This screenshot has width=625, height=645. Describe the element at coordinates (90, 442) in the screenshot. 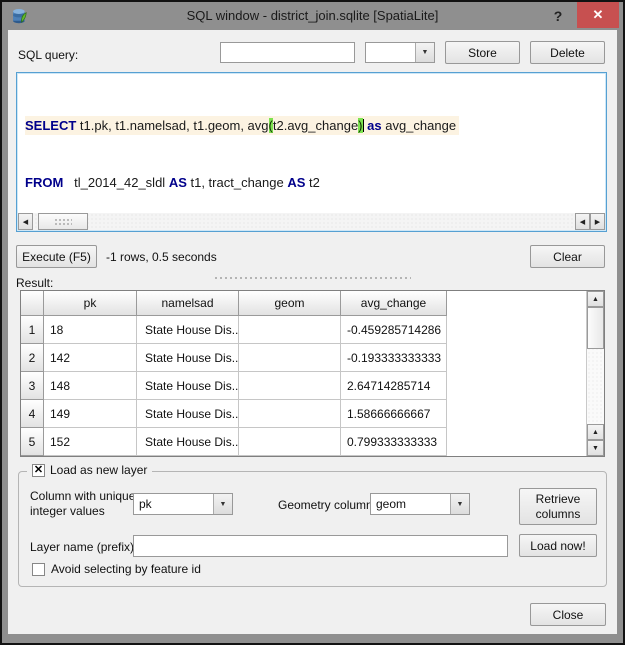

I see `cell-pk: 152` at that location.